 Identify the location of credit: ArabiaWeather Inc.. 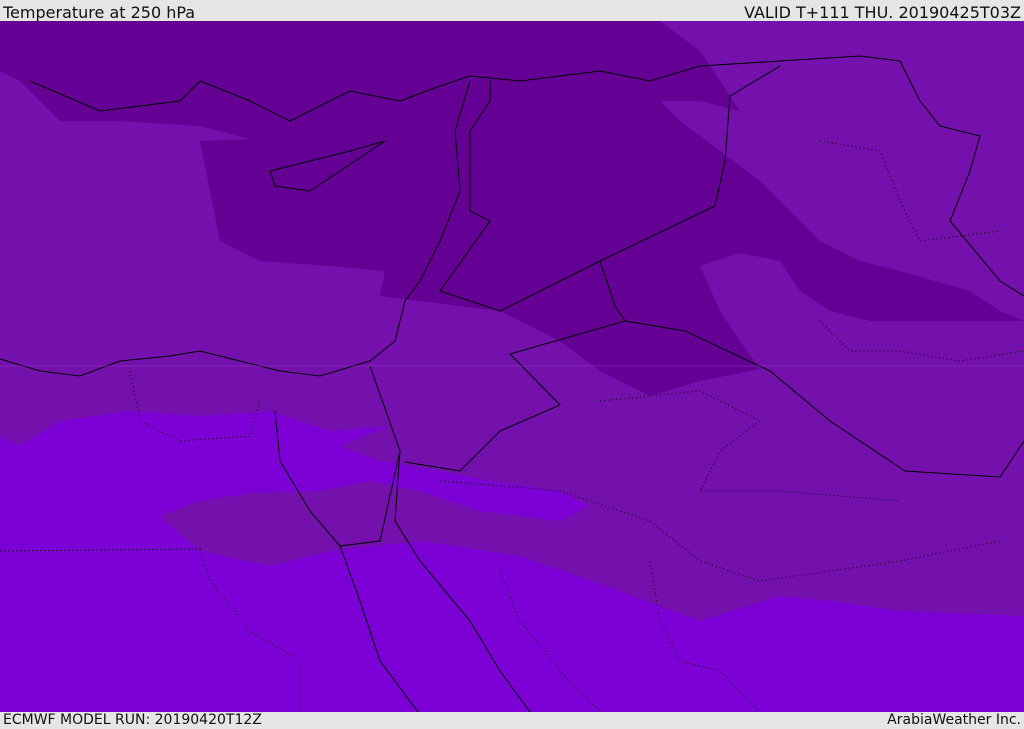
(954, 720).